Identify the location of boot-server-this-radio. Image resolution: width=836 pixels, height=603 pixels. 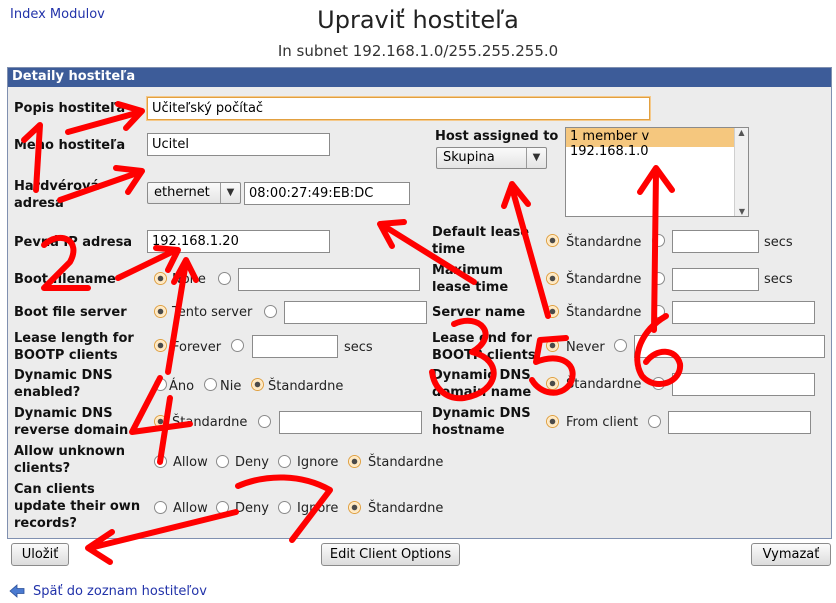
(160, 311).